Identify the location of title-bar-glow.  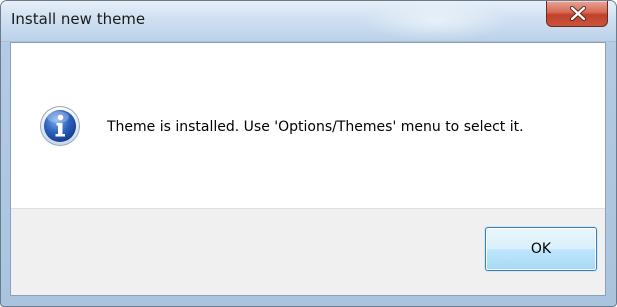
(436, 21).